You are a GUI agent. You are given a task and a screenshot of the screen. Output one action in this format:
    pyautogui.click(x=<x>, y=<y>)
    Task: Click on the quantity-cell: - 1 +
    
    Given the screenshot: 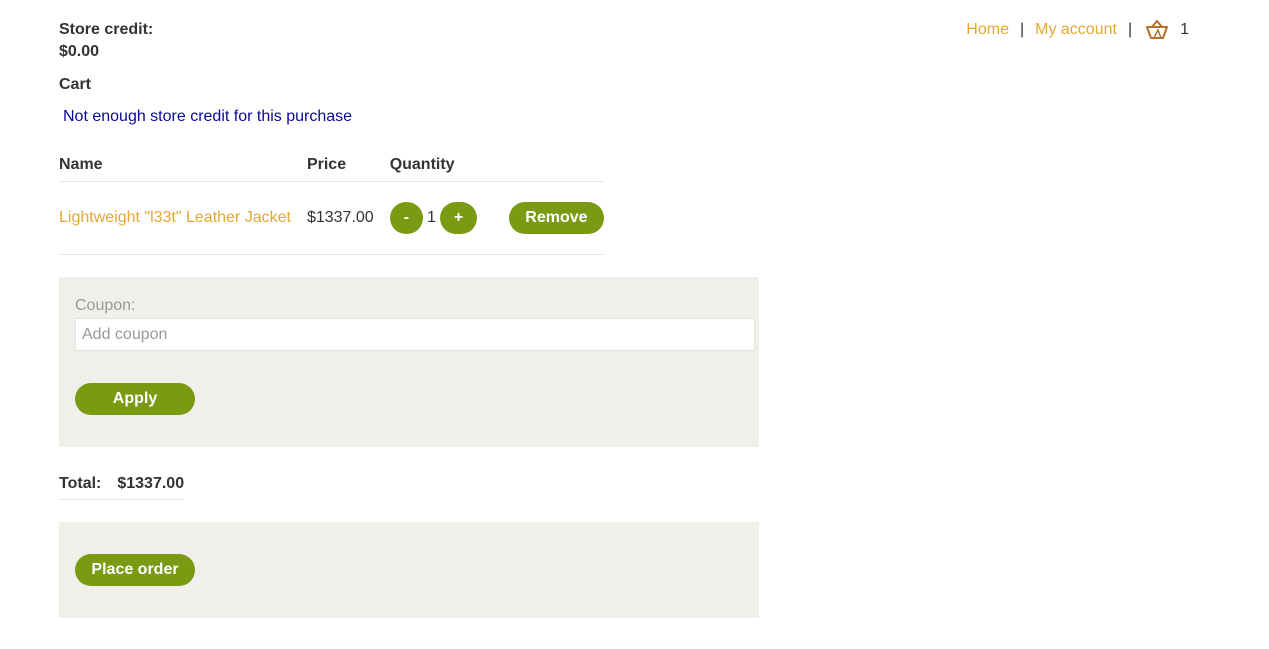 What is the action you would take?
    pyautogui.click(x=441, y=218)
    